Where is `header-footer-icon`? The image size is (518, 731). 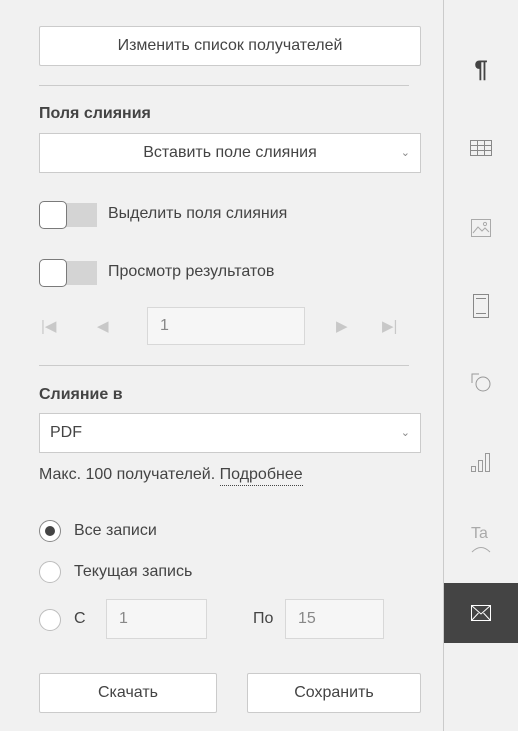
header-footer-icon is located at coordinates (481, 306).